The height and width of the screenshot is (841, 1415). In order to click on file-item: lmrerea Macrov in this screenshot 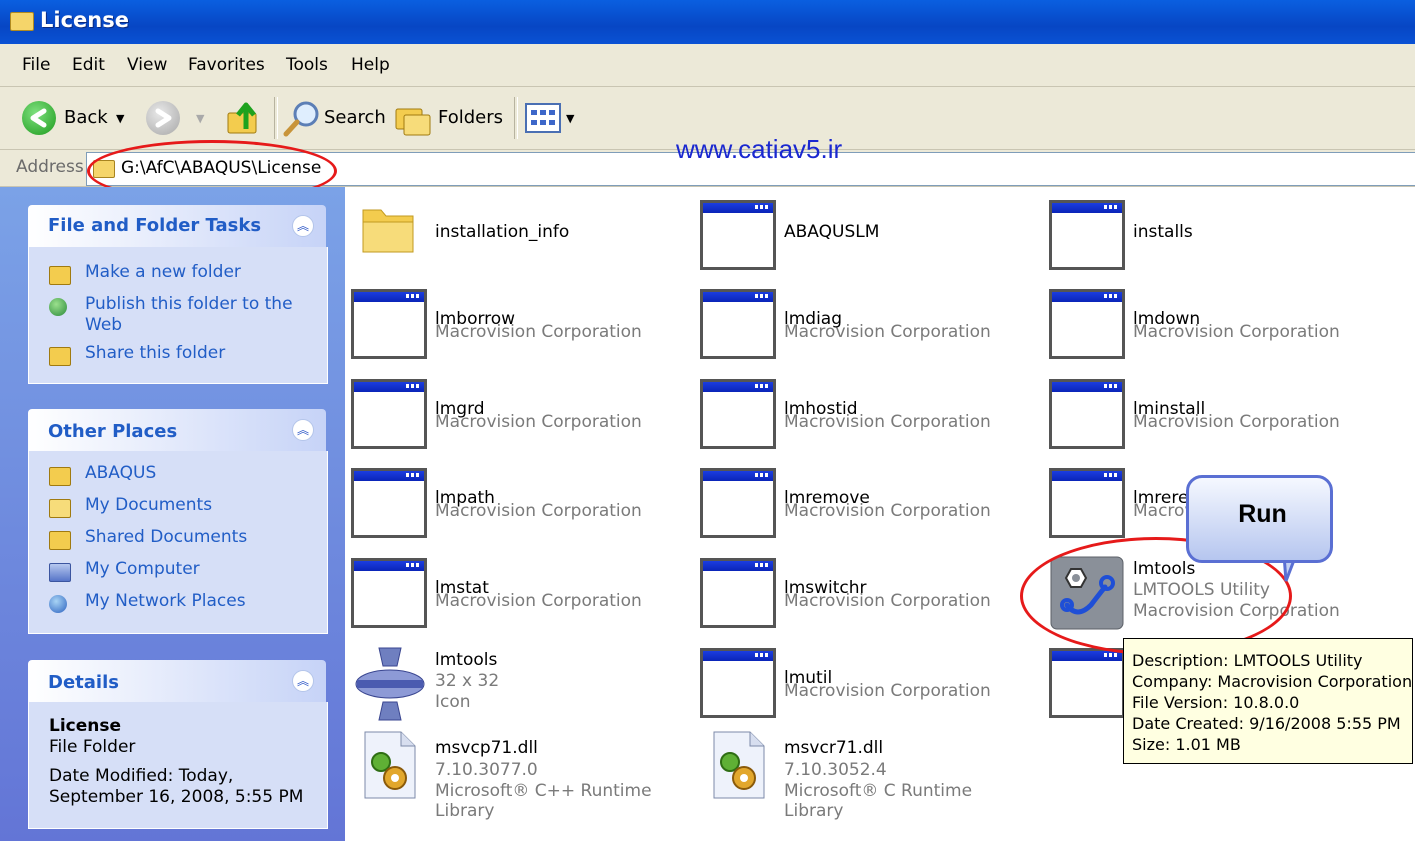, I will do `click(1124, 508)`.